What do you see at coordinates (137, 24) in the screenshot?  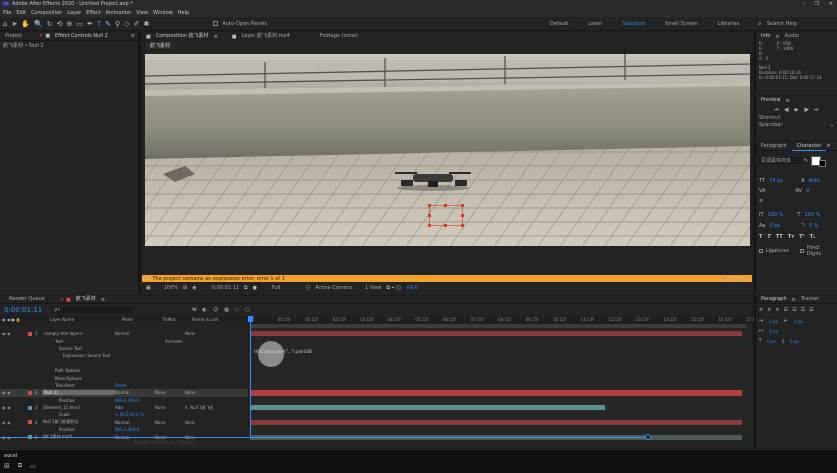 I see `roto-brush-tool-icon: ✐` at bounding box center [137, 24].